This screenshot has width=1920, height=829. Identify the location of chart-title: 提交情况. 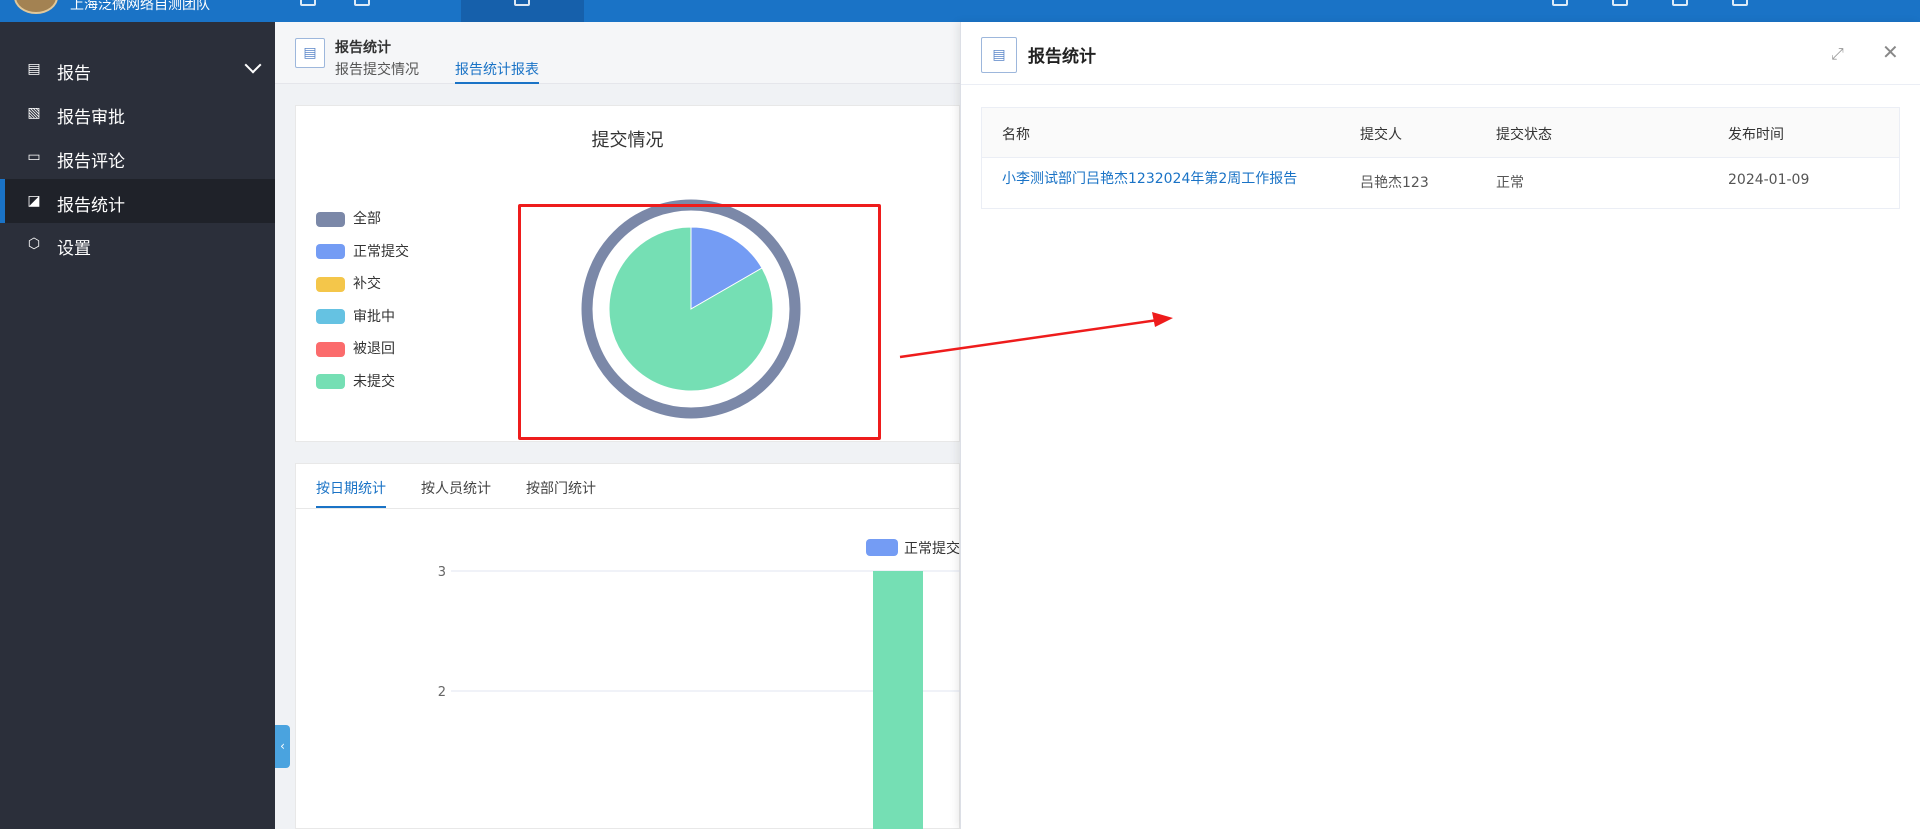
(627, 140).